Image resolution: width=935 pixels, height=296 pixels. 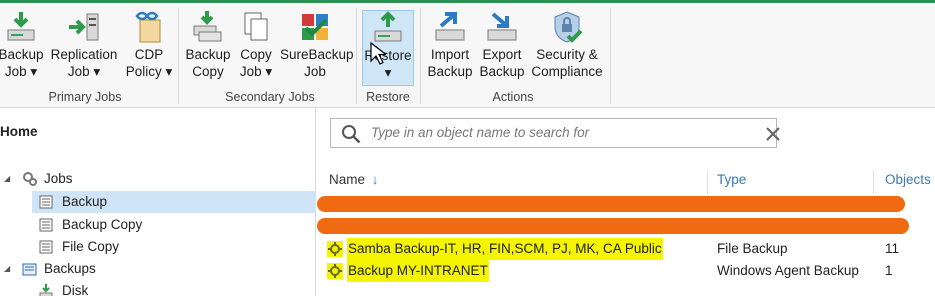 I want to click on restore-icon, so click(x=388, y=26).